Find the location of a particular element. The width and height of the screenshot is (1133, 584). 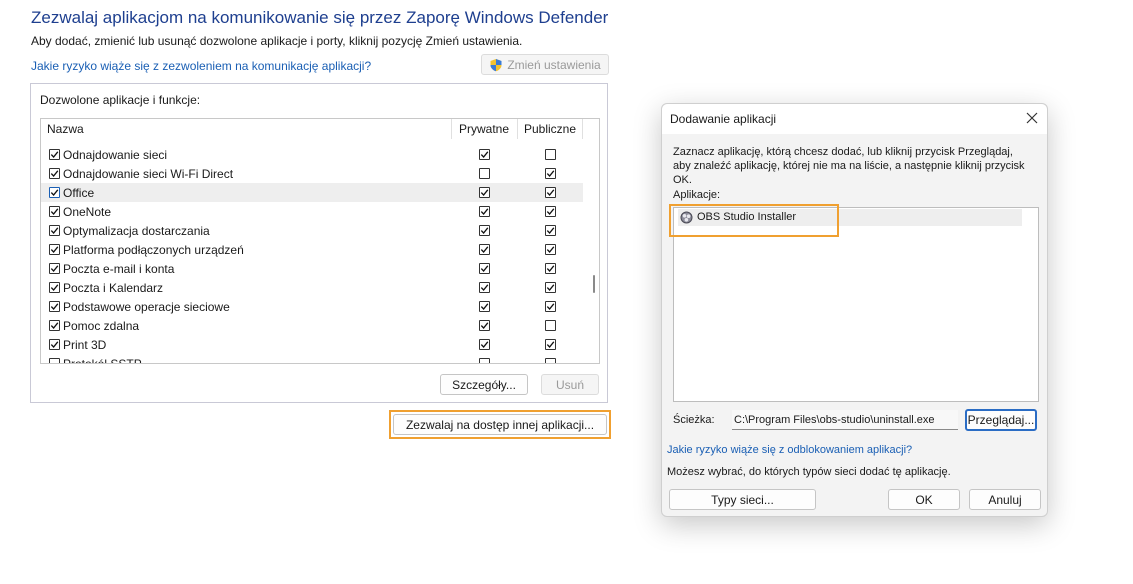

row-name: Protokół SSTP is located at coordinates (102, 360).